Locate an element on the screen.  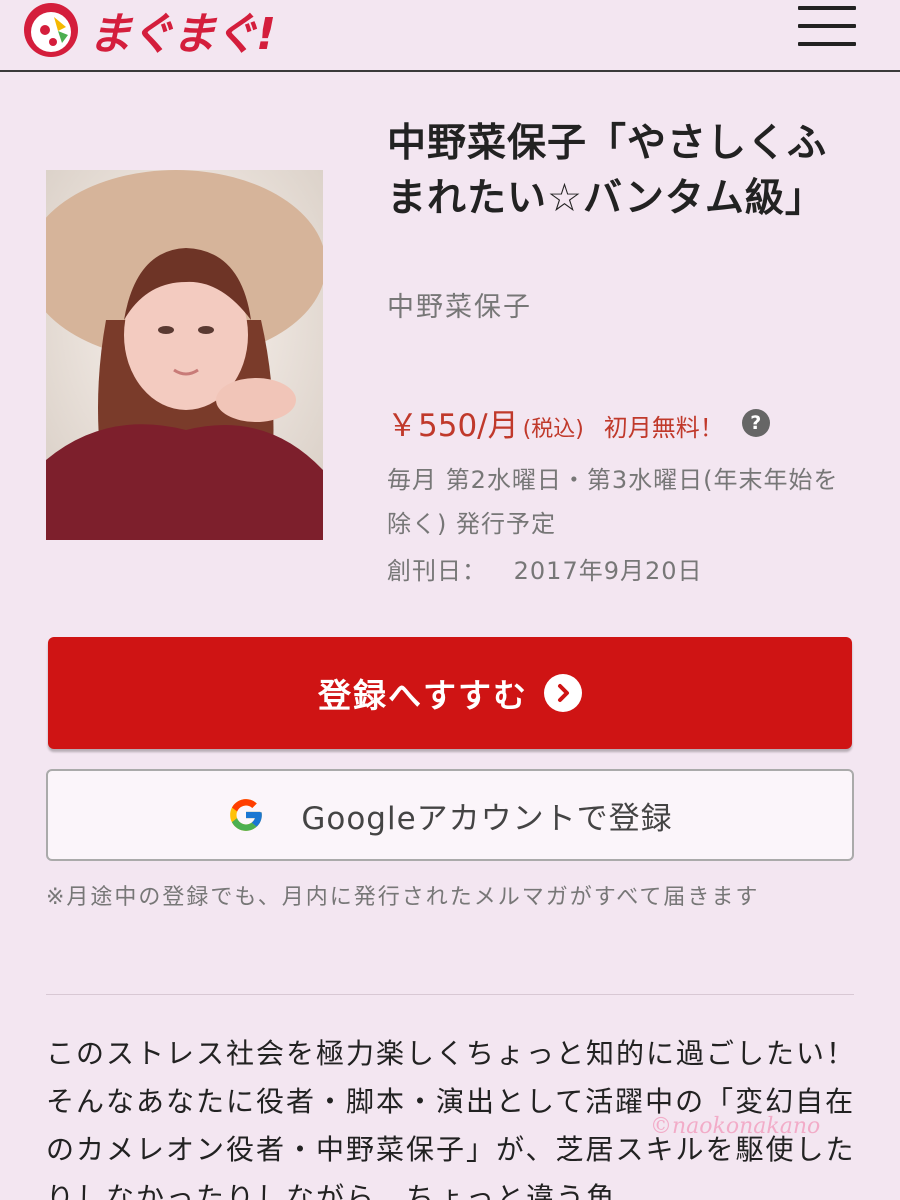
watermark: ©naokonakano is located at coordinates (735, 1126).